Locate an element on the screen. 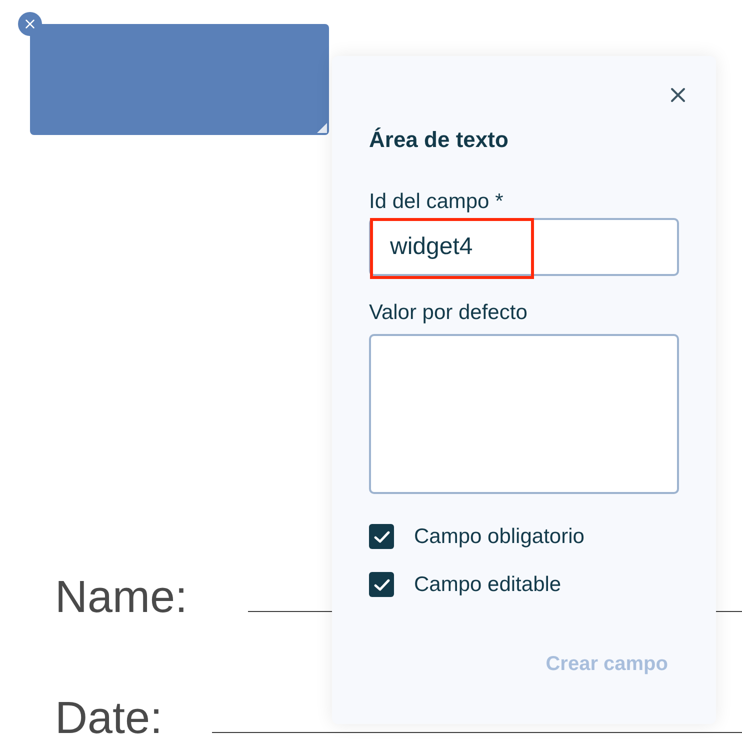 The height and width of the screenshot is (740, 742). field-label: Id del campo * is located at coordinates (436, 202).